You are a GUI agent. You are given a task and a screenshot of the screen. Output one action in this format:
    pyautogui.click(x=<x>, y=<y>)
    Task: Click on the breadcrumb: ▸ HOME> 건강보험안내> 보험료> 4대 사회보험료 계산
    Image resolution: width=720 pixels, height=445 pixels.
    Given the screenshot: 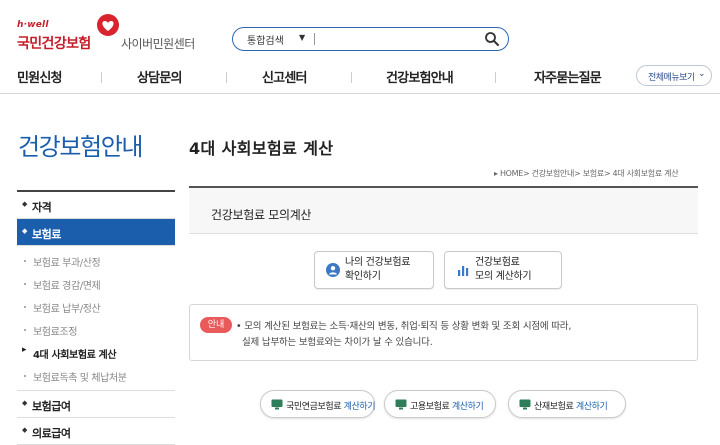 What is the action you would take?
    pyautogui.click(x=586, y=173)
    